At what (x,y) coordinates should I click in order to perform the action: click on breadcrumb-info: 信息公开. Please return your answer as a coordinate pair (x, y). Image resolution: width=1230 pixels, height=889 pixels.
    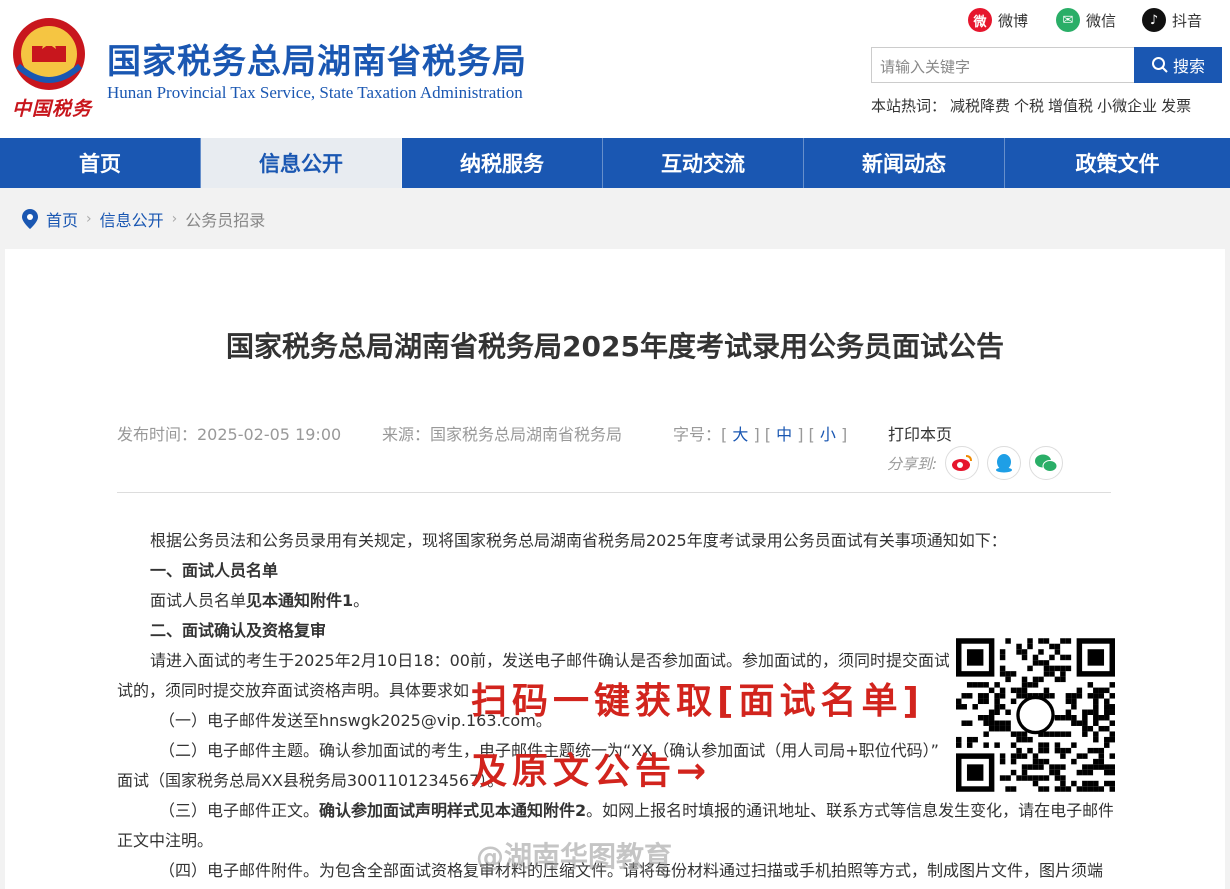
    Looking at the image, I should click on (132, 219).